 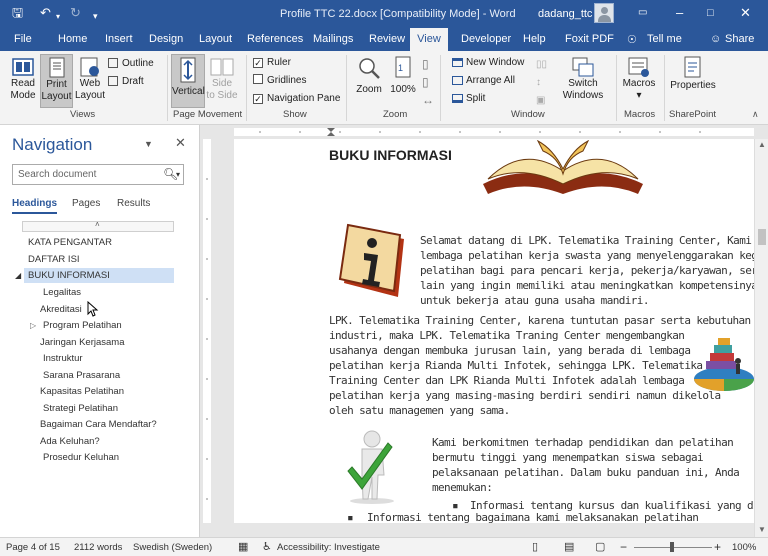 I want to click on save-icon: 🖫, so click(x=17, y=13).